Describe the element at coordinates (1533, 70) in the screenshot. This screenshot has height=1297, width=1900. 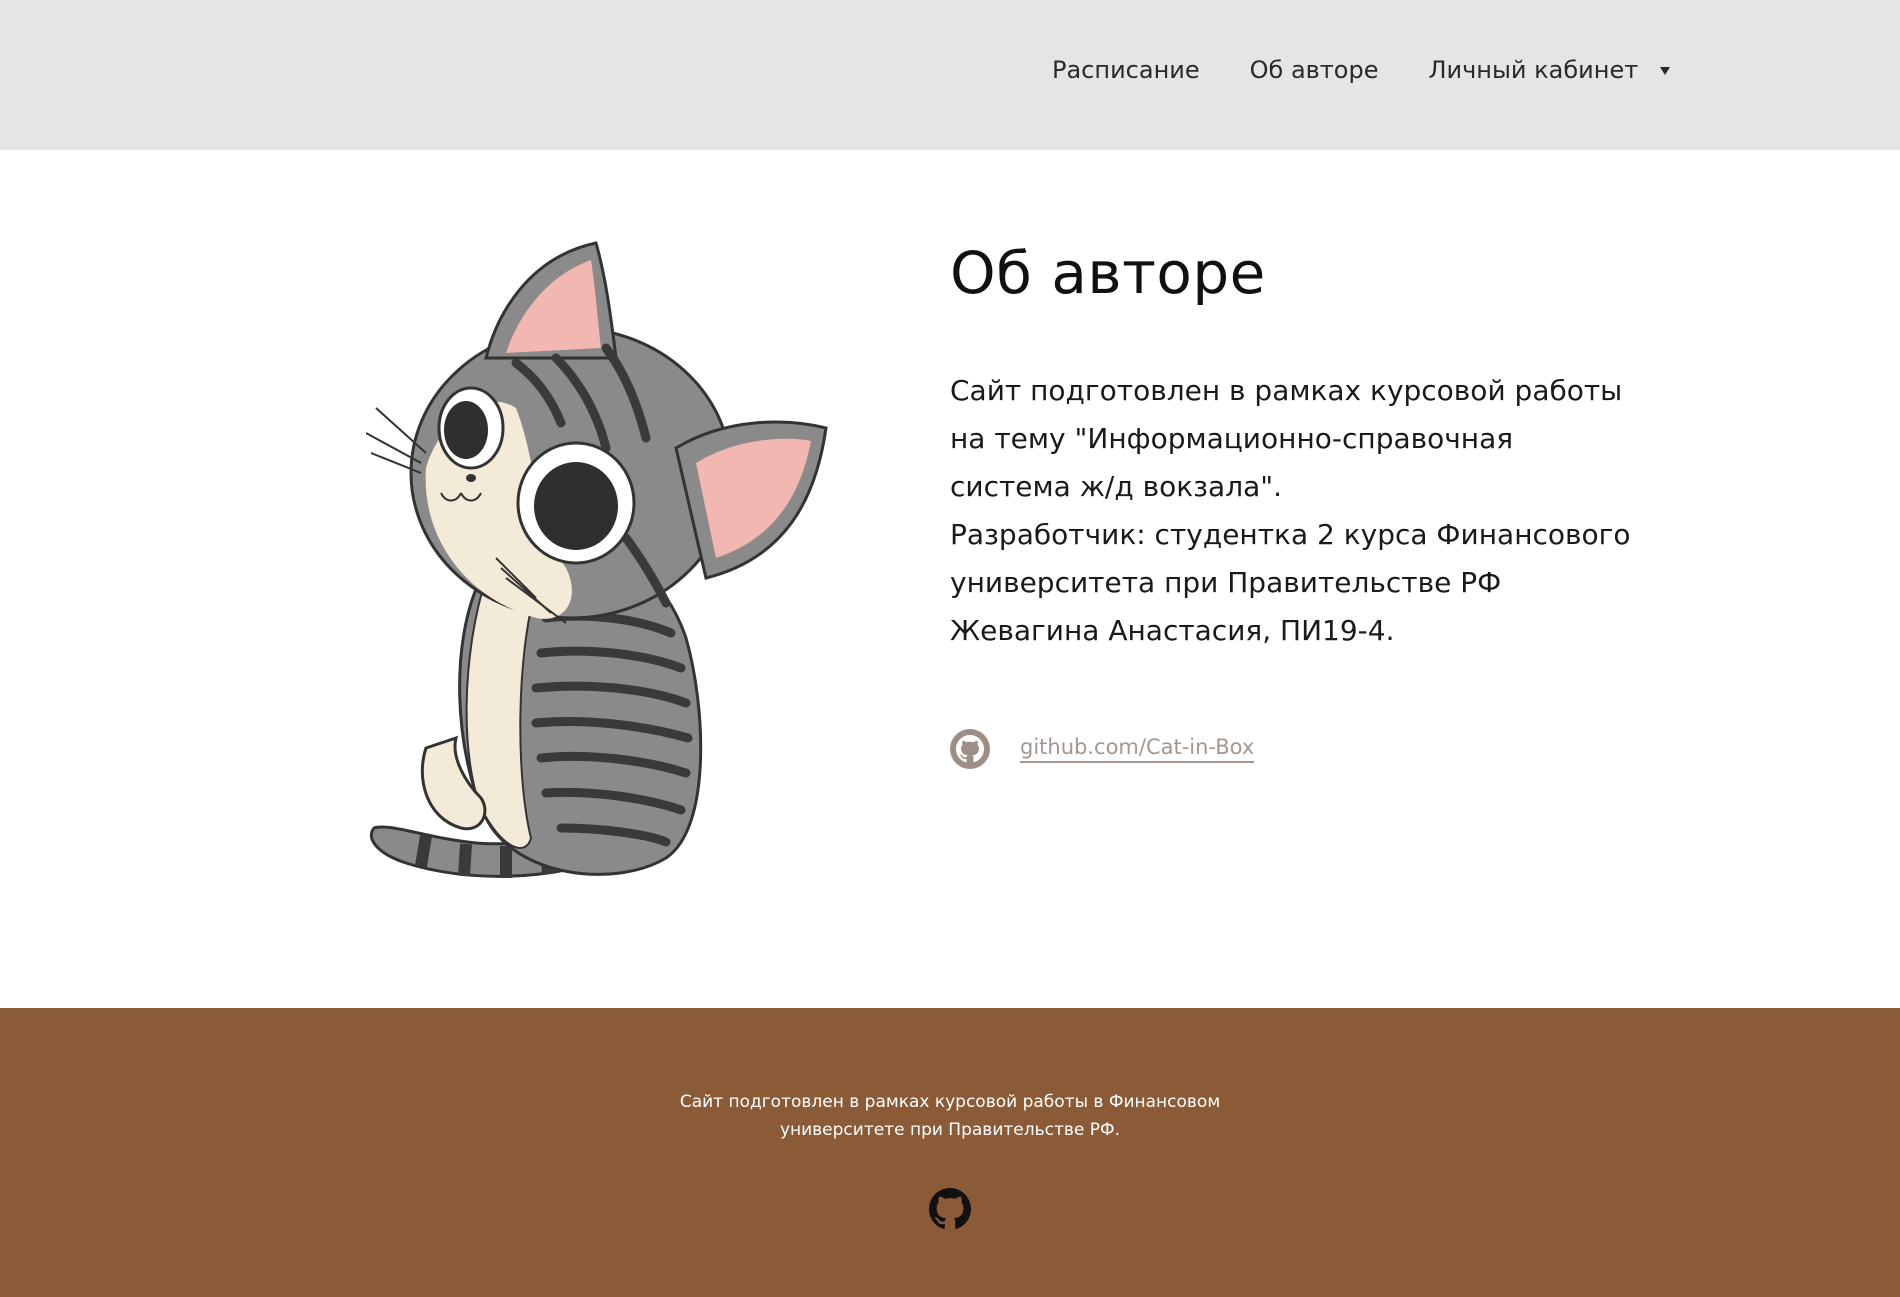
I see `nav-item-personal-account-label: Личный кабинет` at that location.